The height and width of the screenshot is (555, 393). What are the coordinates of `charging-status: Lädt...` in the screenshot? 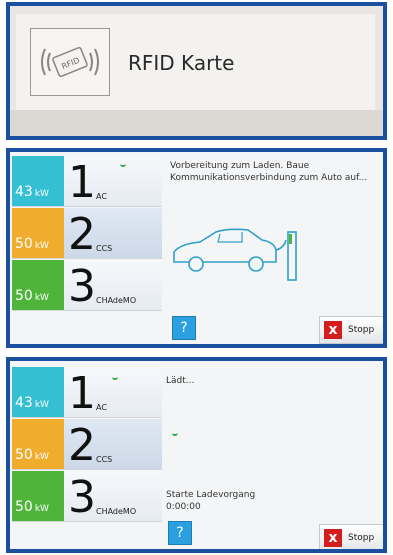 It's located at (180, 381).